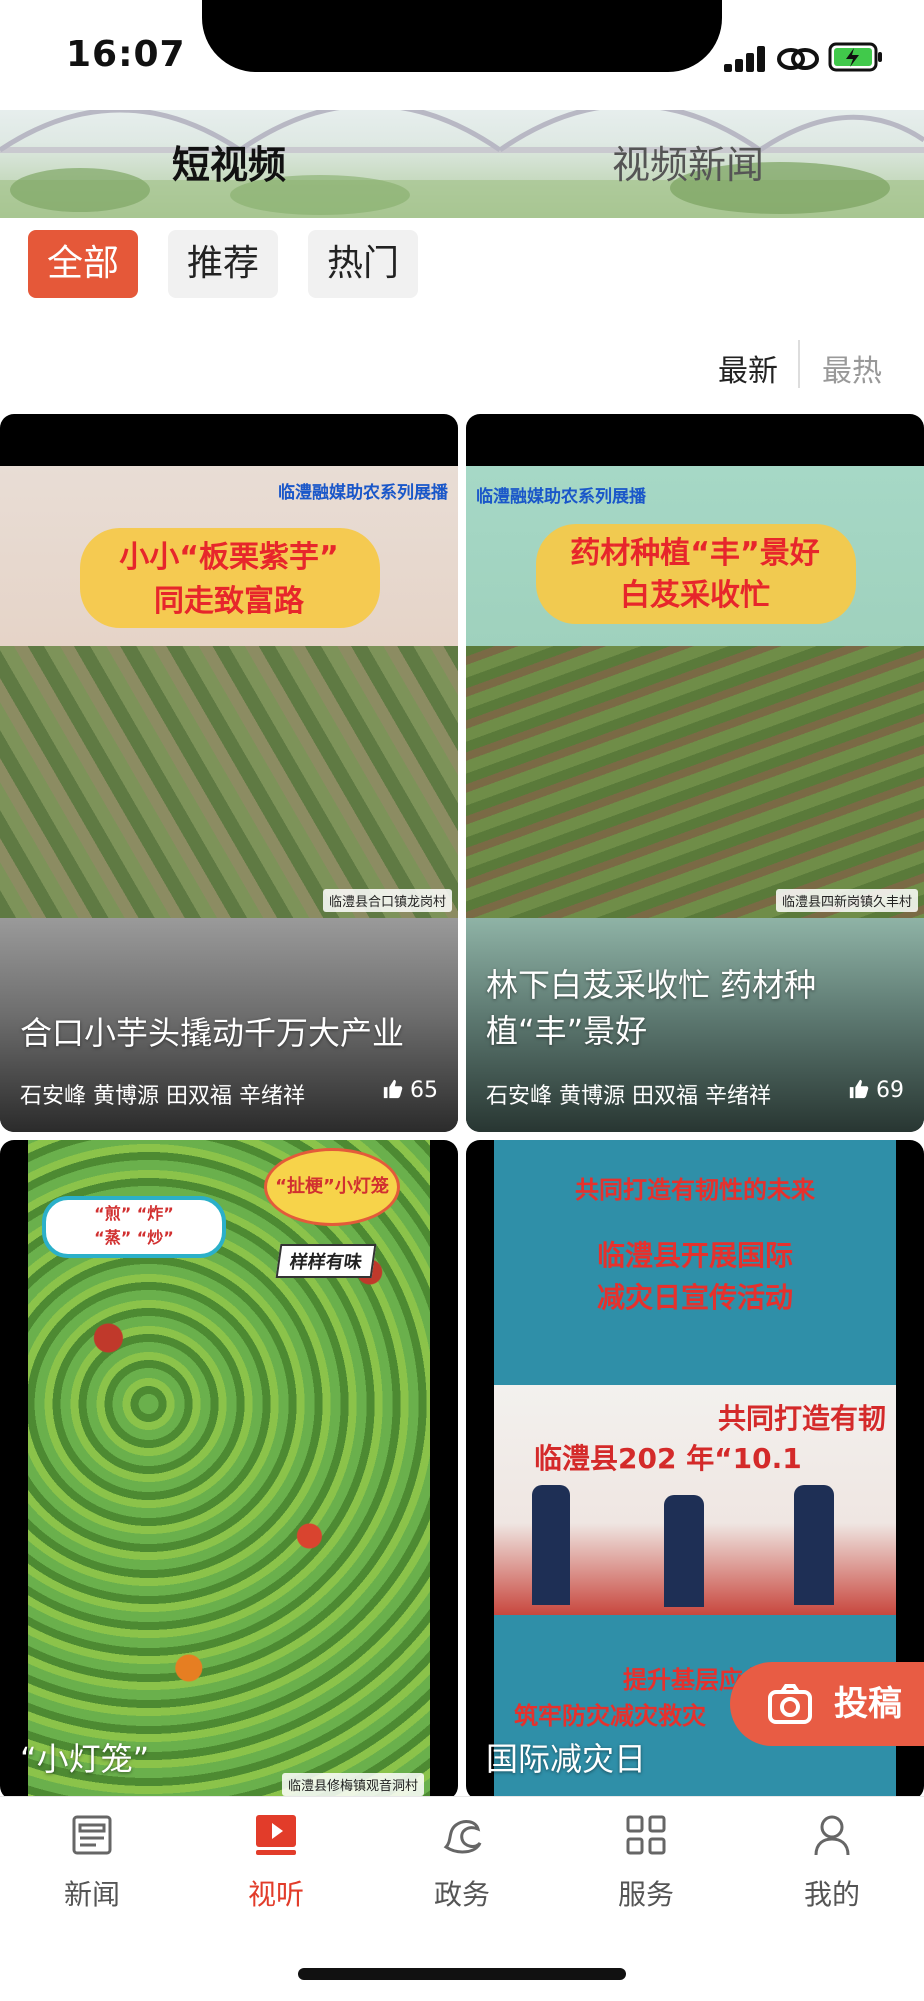 The height and width of the screenshot is (2001, 924). Describe the element at coordinates (868, 1704) in the screenshot. I see `submit-label: 投稿` at that location.